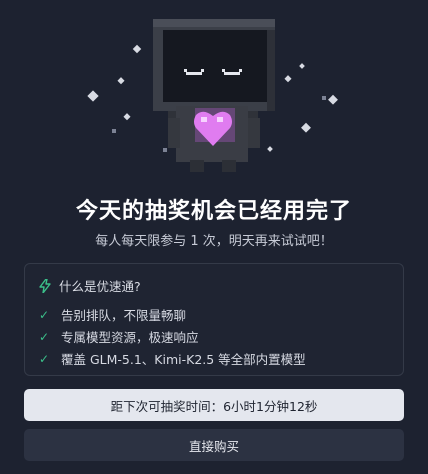 The height and width of the screenshot is (474, 428). Describe the element at coordinates (100, 286) in the screenshot. I see `features-card-heading: 什么是优速通?` at that location.